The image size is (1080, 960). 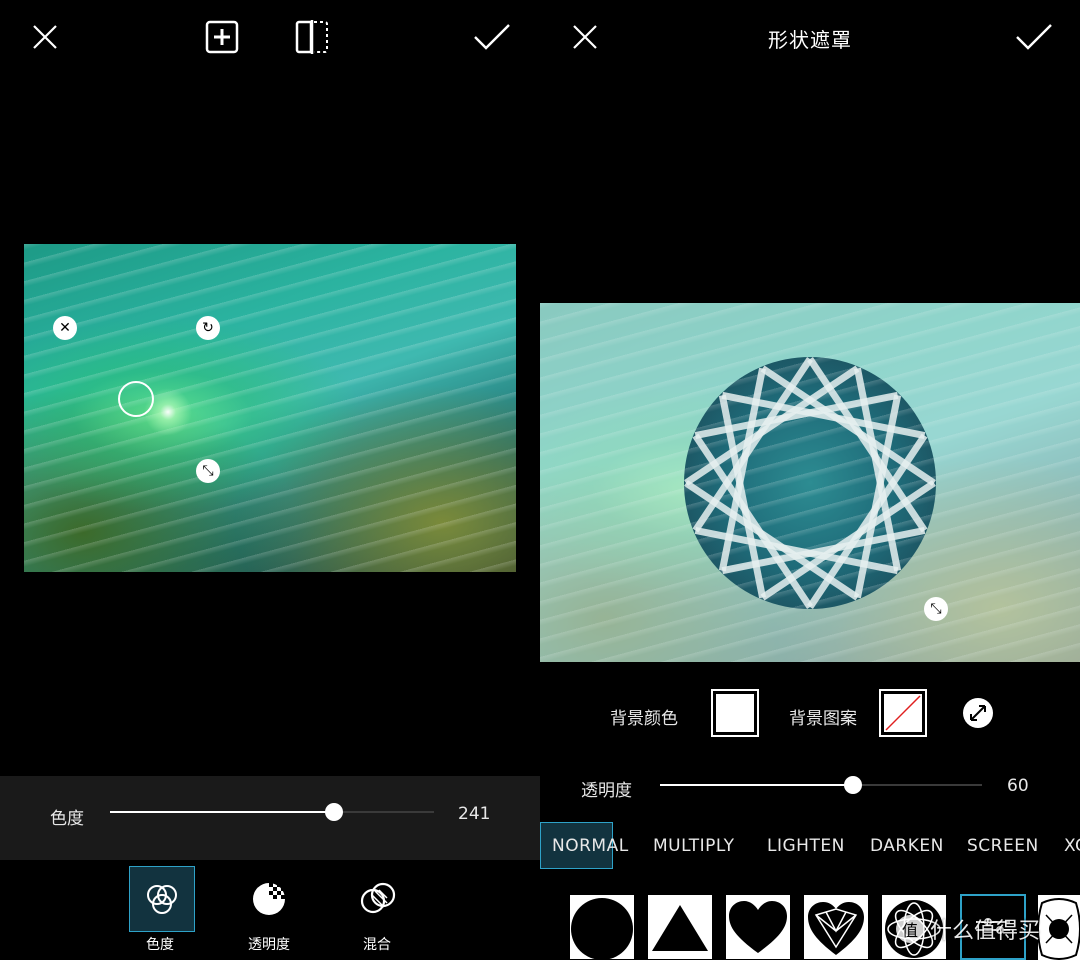 What do you see at coordinates (312, 37) in the screenshot?
I see `compare-icon` at bounding box center [312, 37].